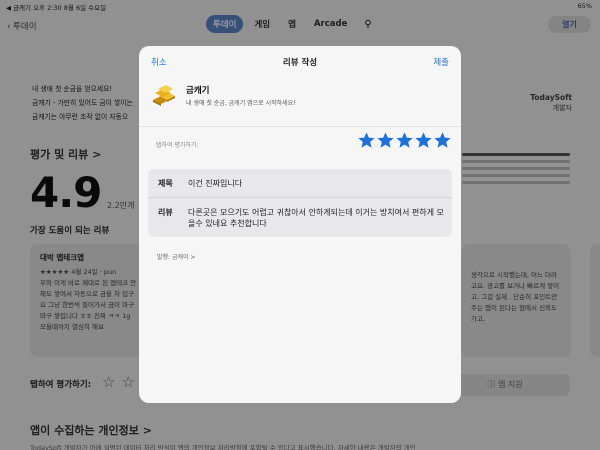 Image resolution: width=600 pixels, height=450 pixels. Describe the element at coordinates (241, 103) in the screenshot. I see `app-subtitle: 내 생애 첫 순금, 금캐기 앱으로 시작하세요!` at that location.